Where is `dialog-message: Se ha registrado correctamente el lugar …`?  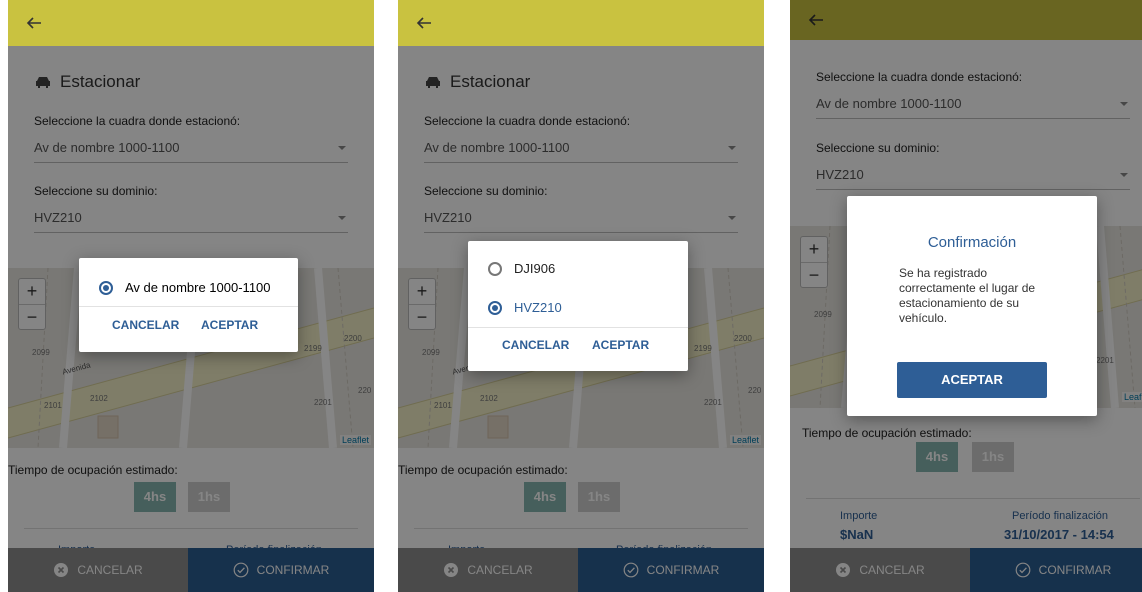 dialog-message: Se ha registrado correctamente el lugar … is located at coordinates (967, 295).